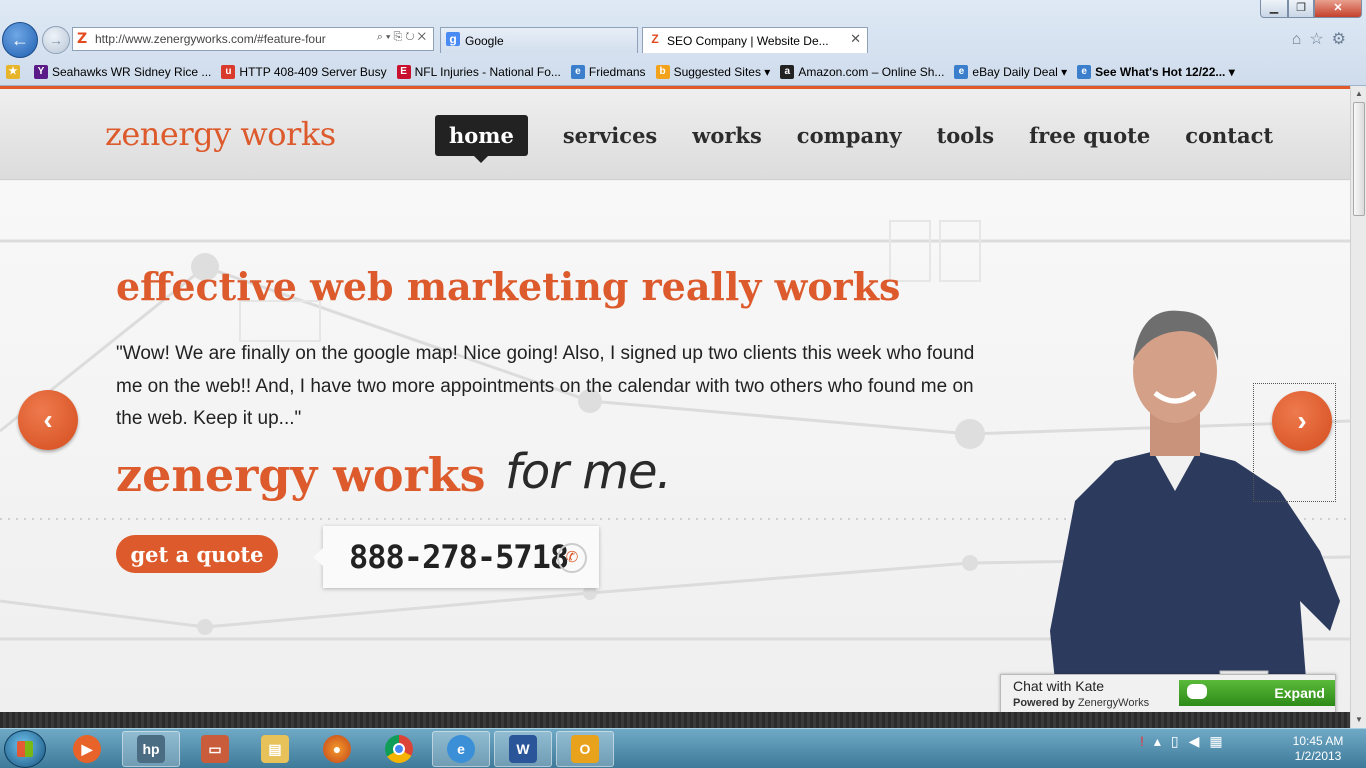  I want to click on amazon-icon: a, so click(787, 72).